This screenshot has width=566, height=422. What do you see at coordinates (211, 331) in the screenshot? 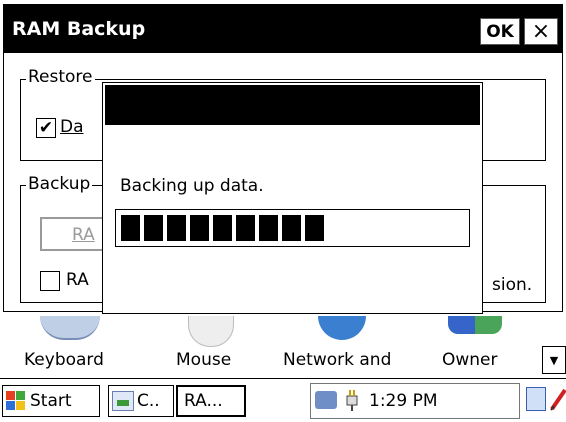
I see `mouse-icon` at bounding box center [211, 331].